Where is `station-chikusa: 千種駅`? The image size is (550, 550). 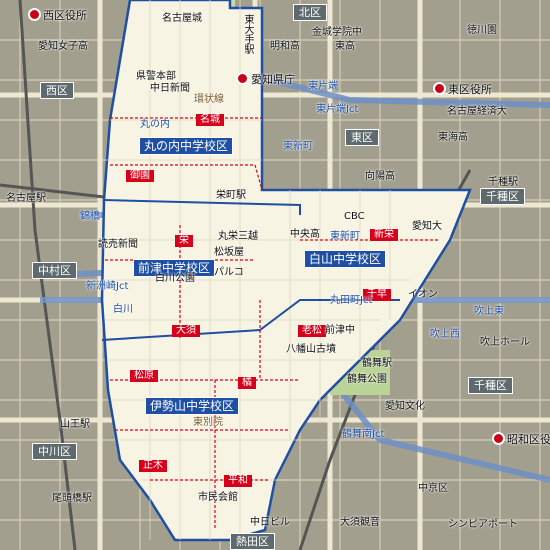 station-chikusa: 千種駅 is located at coordinates (503, 182).